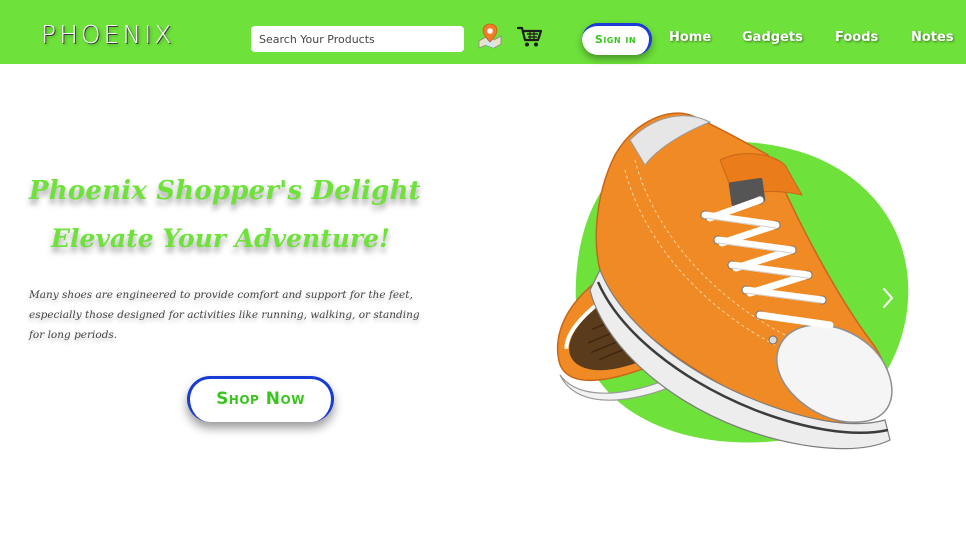  I want to click on top-navbar: PHOENIX Sign in Home Gadgets, so click(483, 32).